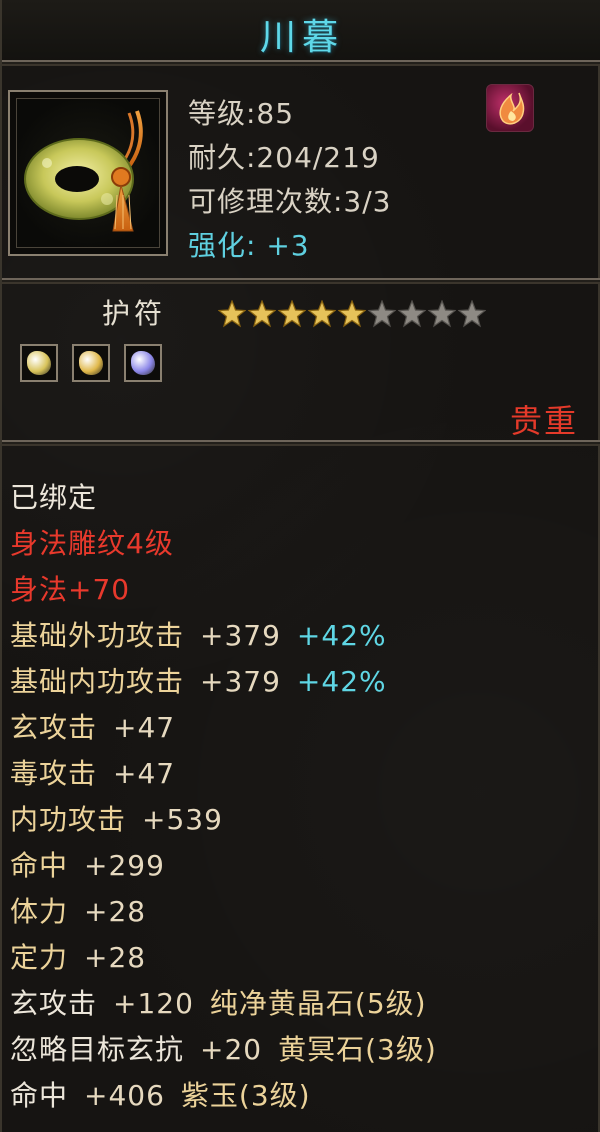 This screenshot has width=600, height=1132. I want to click on yellow-gem-icon, so click(39, 363).